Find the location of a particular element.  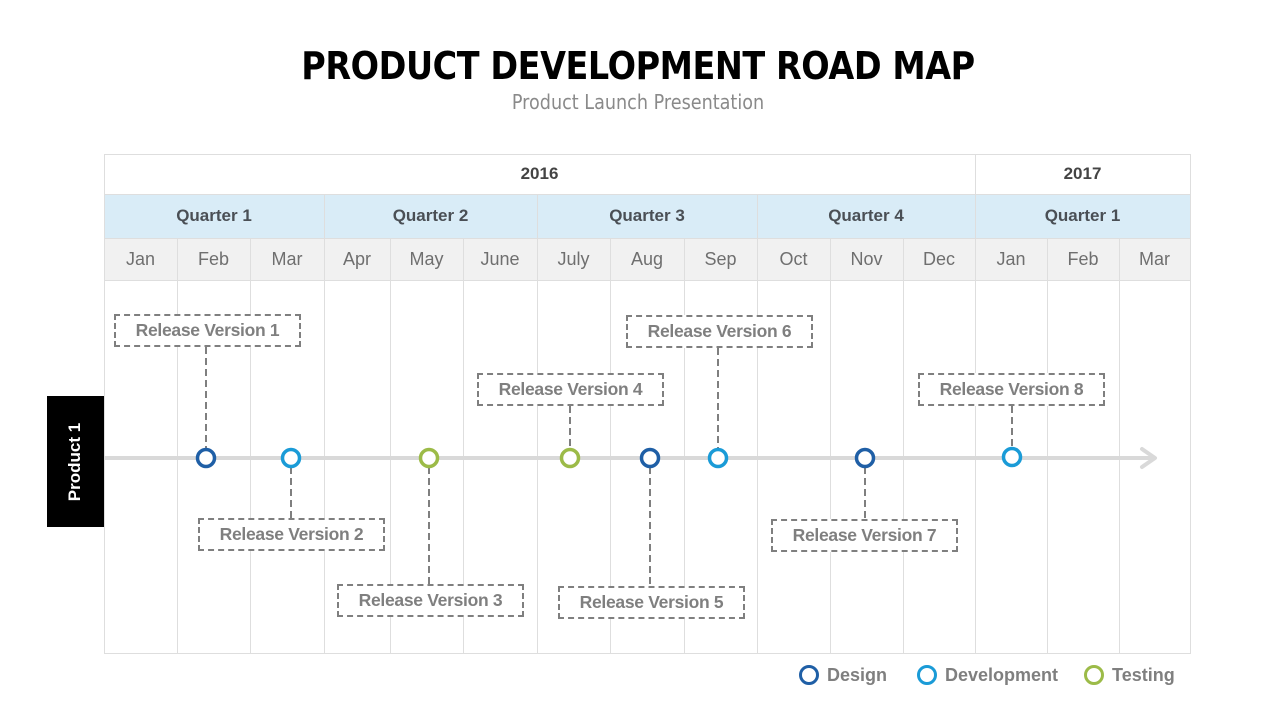

development-ring-icon is located at coordinates (927, 675).